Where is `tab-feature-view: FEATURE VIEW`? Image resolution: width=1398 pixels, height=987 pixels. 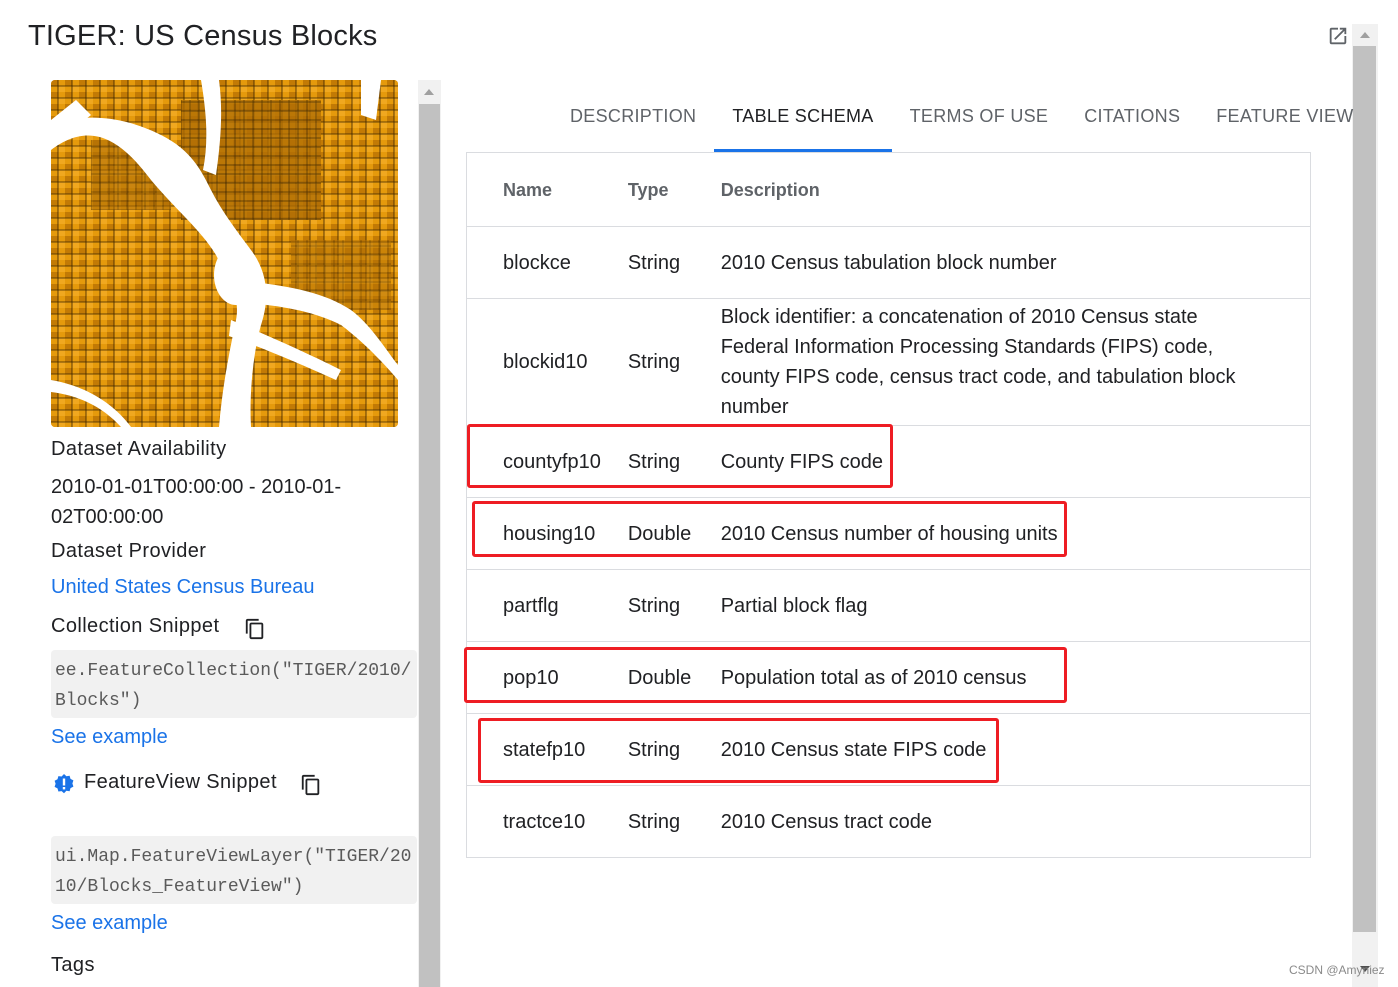
tab-feature-view: FEATURE VIEW is located at coordinates (1284, 122).